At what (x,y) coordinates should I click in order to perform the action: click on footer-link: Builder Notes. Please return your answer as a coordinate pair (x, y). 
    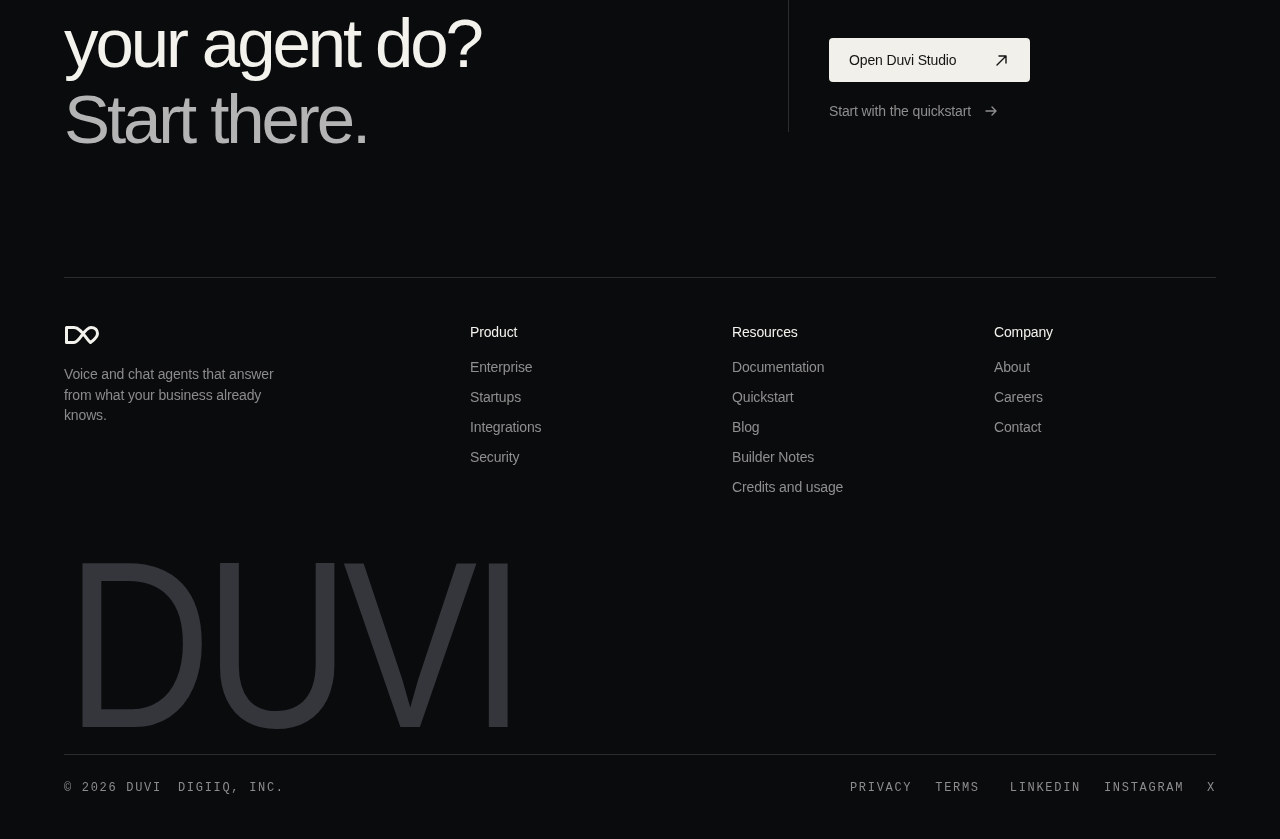
    Looking at the image, I should click on (773, 457).